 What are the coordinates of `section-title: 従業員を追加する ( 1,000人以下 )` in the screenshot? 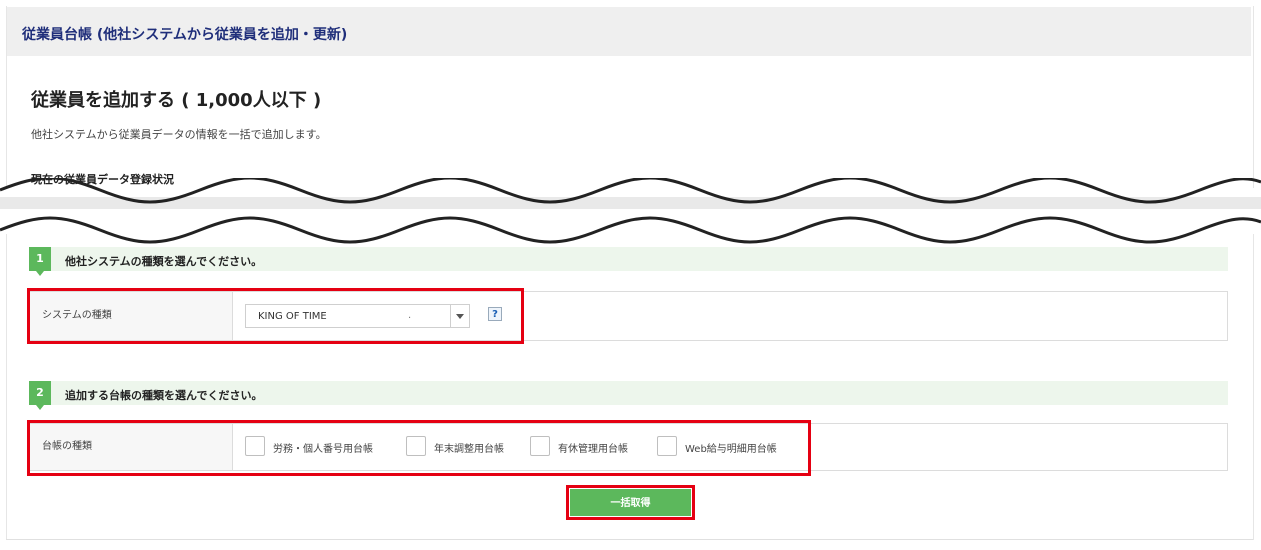 It's located at (176, 100).